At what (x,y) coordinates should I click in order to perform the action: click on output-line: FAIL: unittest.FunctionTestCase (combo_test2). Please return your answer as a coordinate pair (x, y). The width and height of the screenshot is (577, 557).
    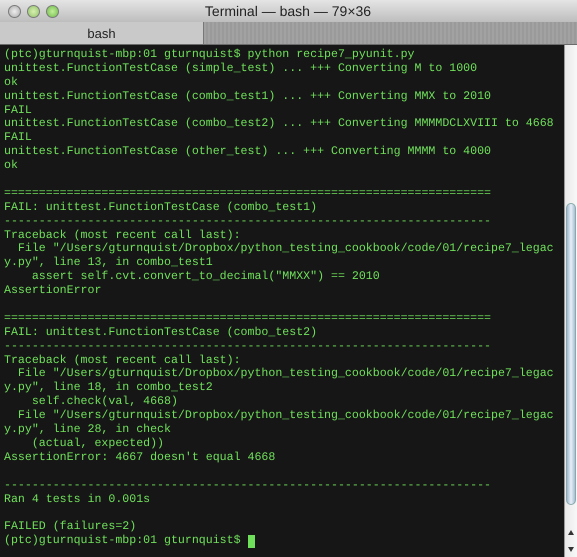
    Looking at the image, I should click on (161, 333).